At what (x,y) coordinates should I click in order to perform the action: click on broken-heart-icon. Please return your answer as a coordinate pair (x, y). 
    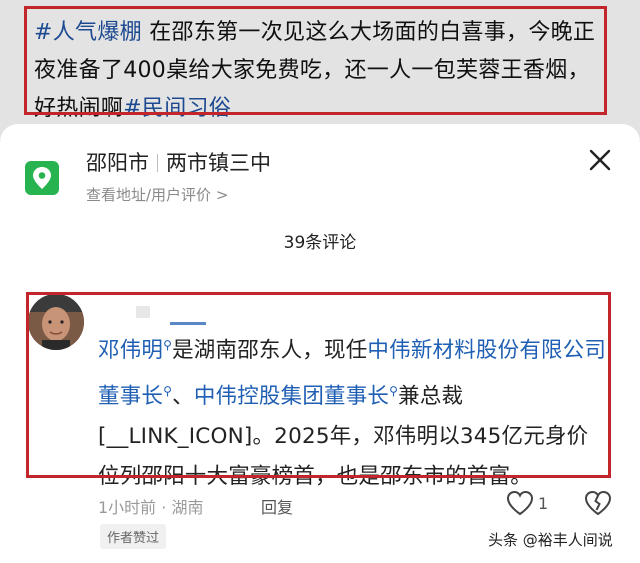
    Looking at the image, I should click on (598, 505).